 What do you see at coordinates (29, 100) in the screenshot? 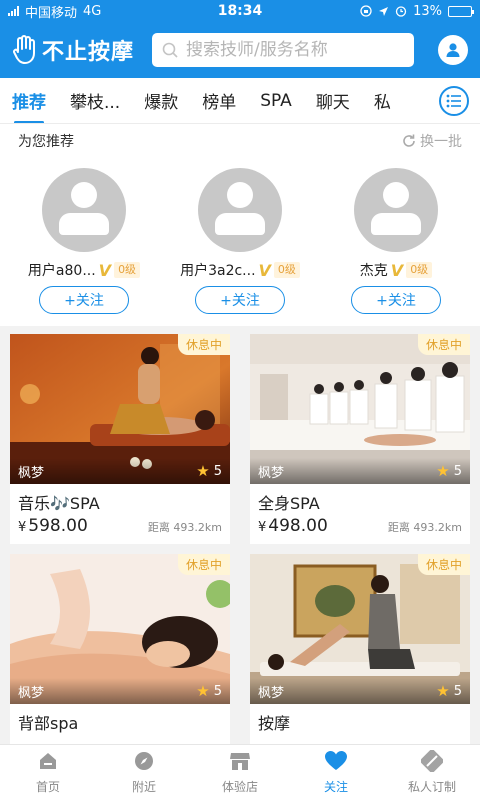
I see `tab-item: 推荐` at bounding box center [29, 100].